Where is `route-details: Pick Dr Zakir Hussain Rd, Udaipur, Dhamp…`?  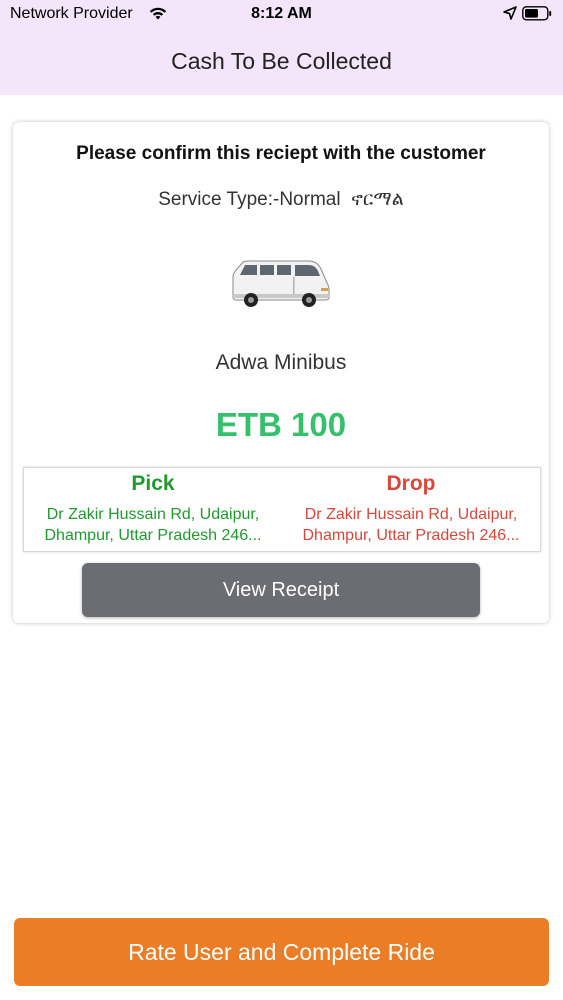
route-details: Pick Dr Zakir Hussain Rd, Udaipur, Dhamp… is located at coordinates (282, 509).